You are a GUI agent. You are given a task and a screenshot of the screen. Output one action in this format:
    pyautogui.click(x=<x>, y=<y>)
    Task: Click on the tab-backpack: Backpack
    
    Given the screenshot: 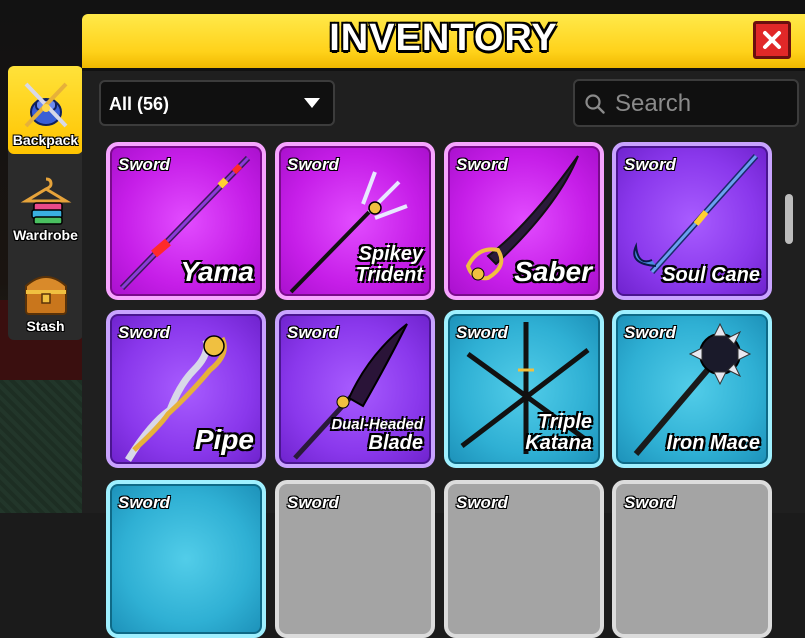 What is the action you would take?
    pyautogui.click(x=45, y=110)
    